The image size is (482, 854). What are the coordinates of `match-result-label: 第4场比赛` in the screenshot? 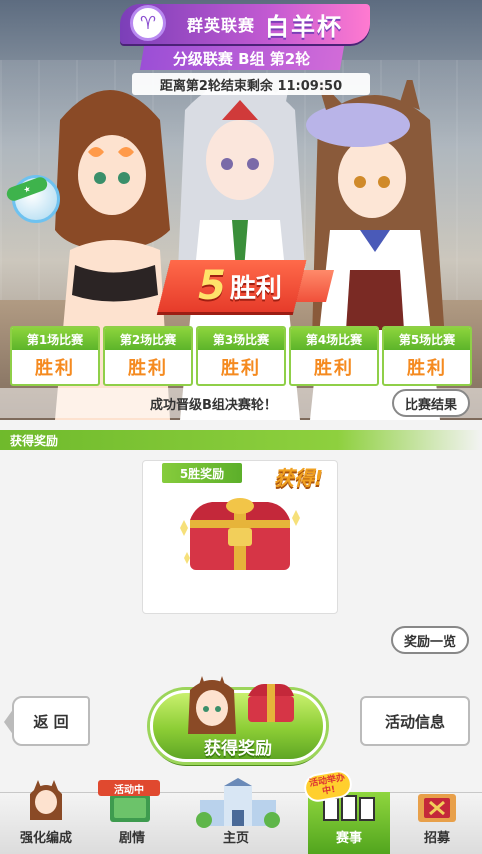 It's located at (334, 339).